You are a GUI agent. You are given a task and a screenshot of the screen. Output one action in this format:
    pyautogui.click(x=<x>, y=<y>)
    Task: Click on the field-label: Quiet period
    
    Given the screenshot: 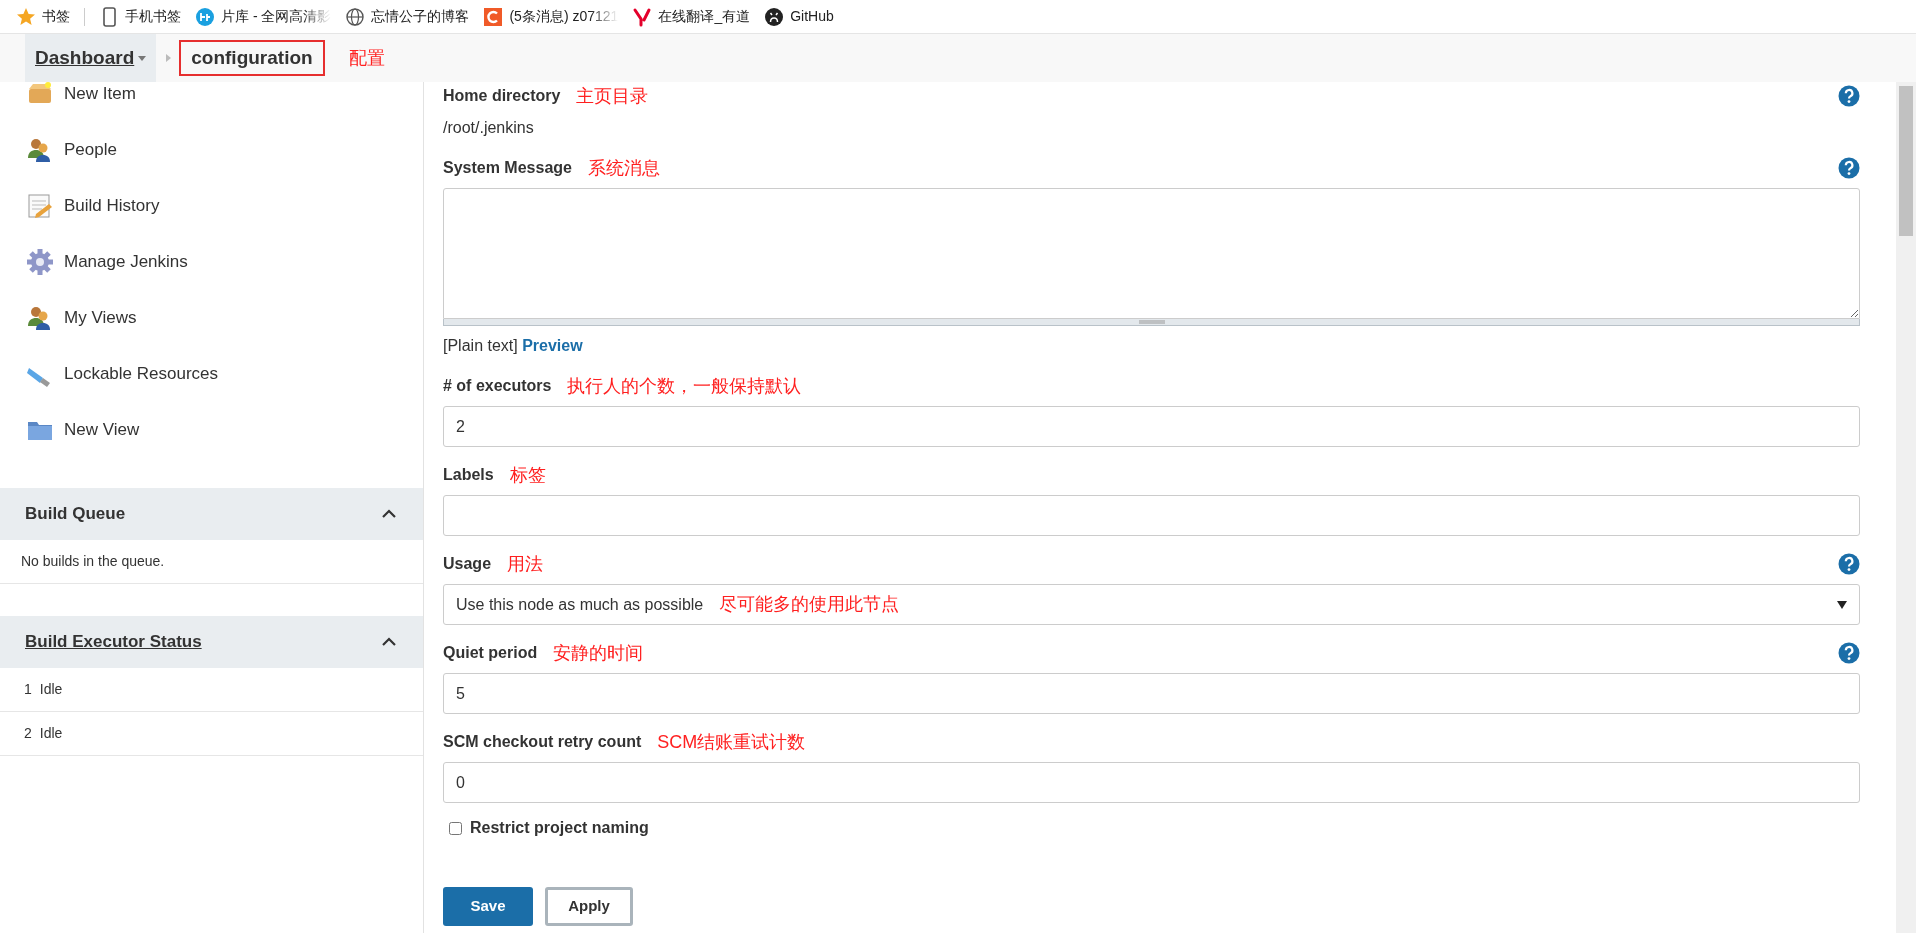 What is the action you would take?
    pyautogui.click(x=490, y=653)
    